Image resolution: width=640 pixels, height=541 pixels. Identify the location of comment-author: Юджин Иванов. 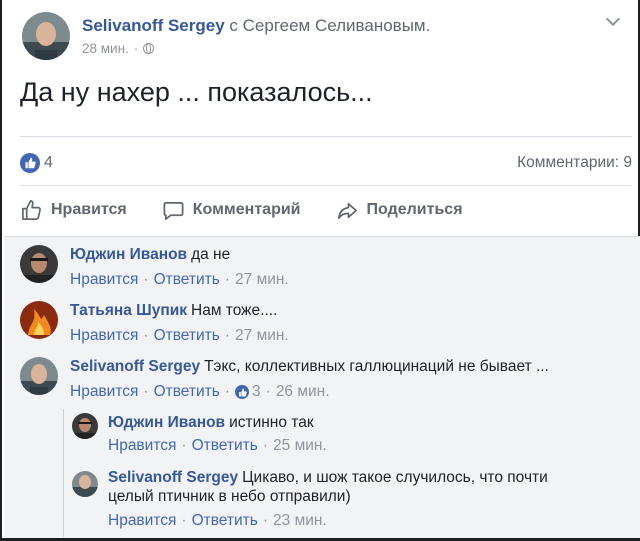
(128, 254).